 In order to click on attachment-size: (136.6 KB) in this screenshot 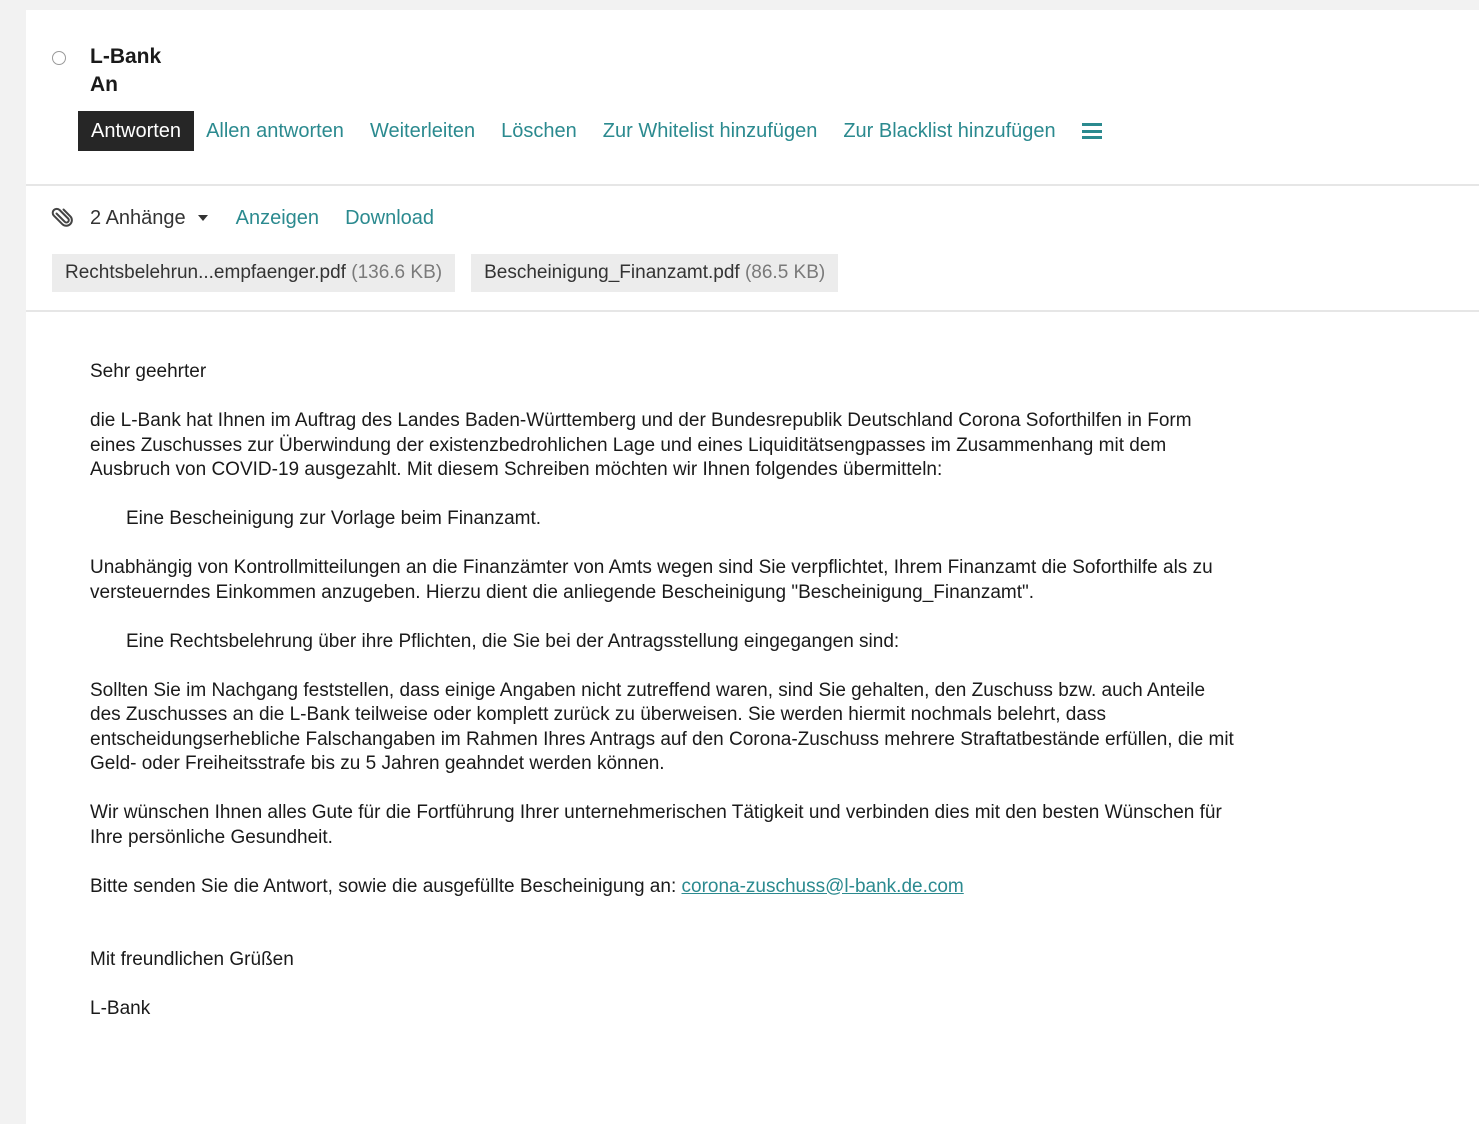, I will do `click(397, 272)`.